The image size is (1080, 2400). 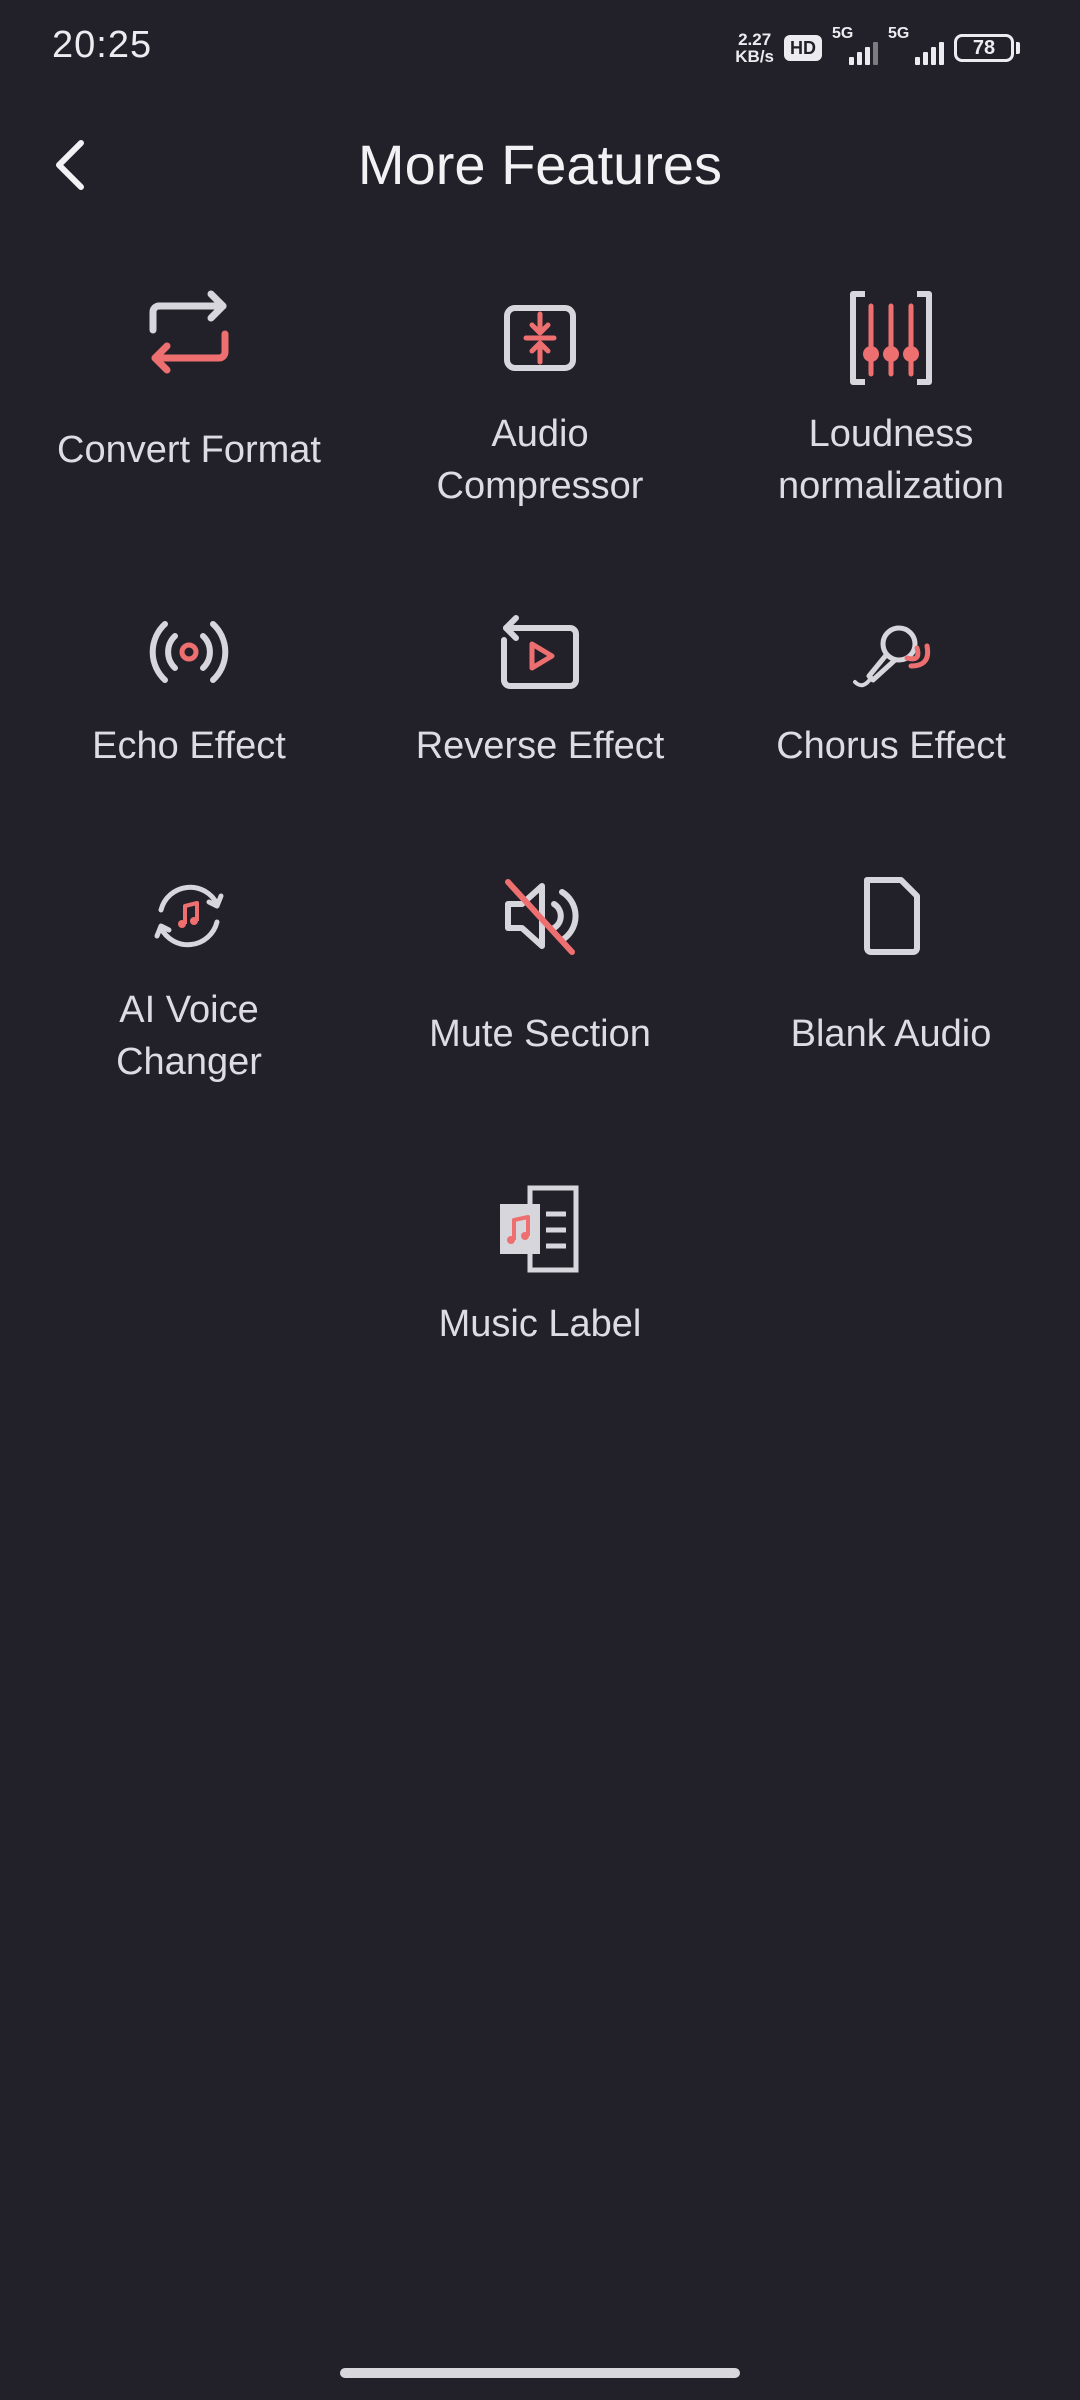 I want to click on feature-music-label: Music Label, so click(x=540, y=1265).